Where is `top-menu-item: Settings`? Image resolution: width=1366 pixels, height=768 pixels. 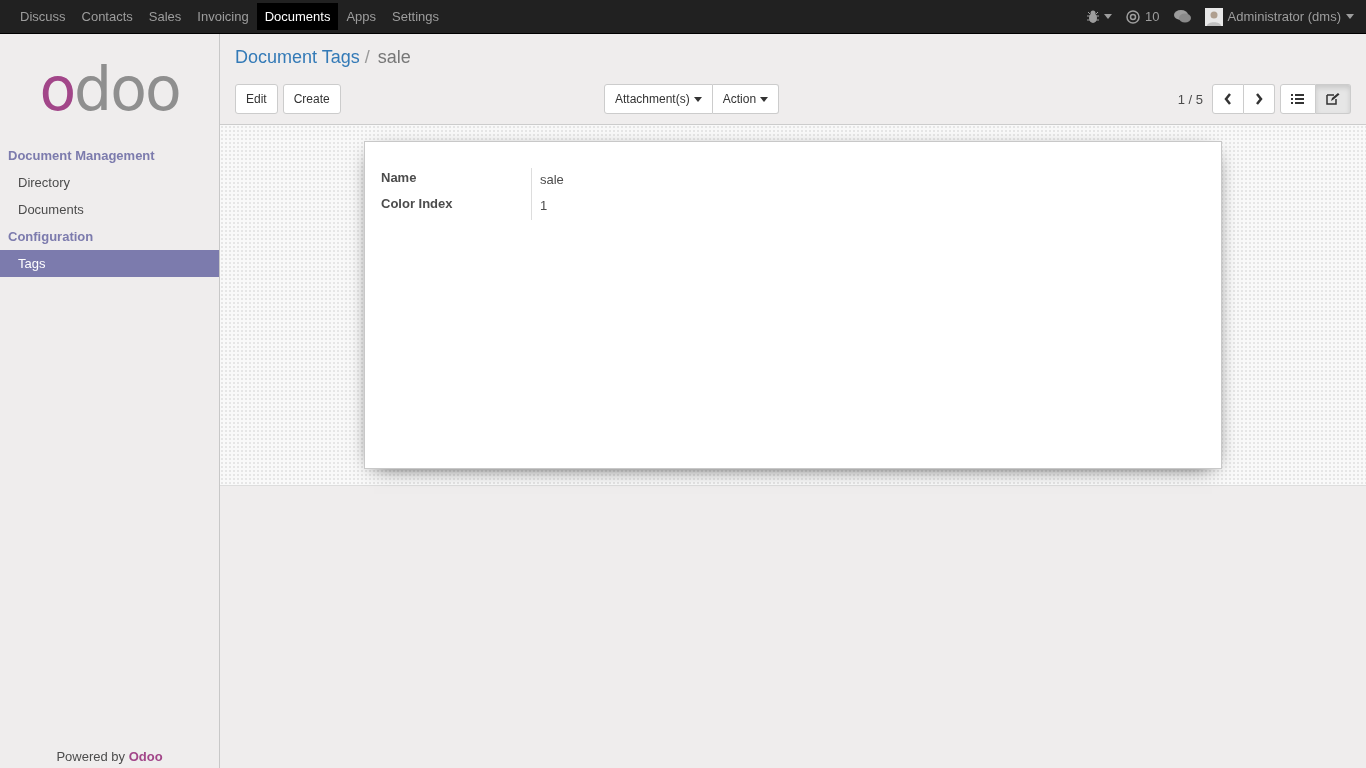 top-menu-item: Settings is located at coordinates (416, 16).